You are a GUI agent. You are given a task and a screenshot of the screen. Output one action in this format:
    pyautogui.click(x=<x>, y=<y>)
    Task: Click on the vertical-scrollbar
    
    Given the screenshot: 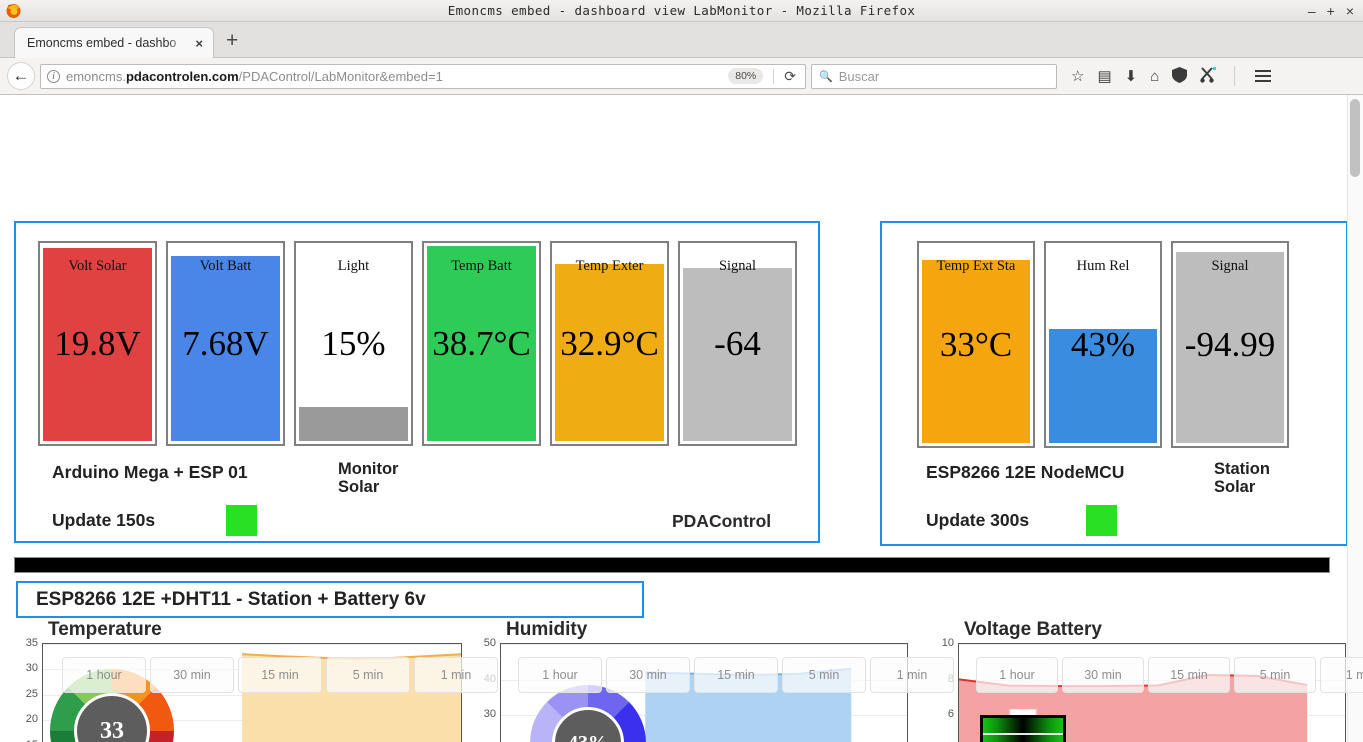 What is the action you would take?
    pyautogui.click(x=1355, y=418)
    